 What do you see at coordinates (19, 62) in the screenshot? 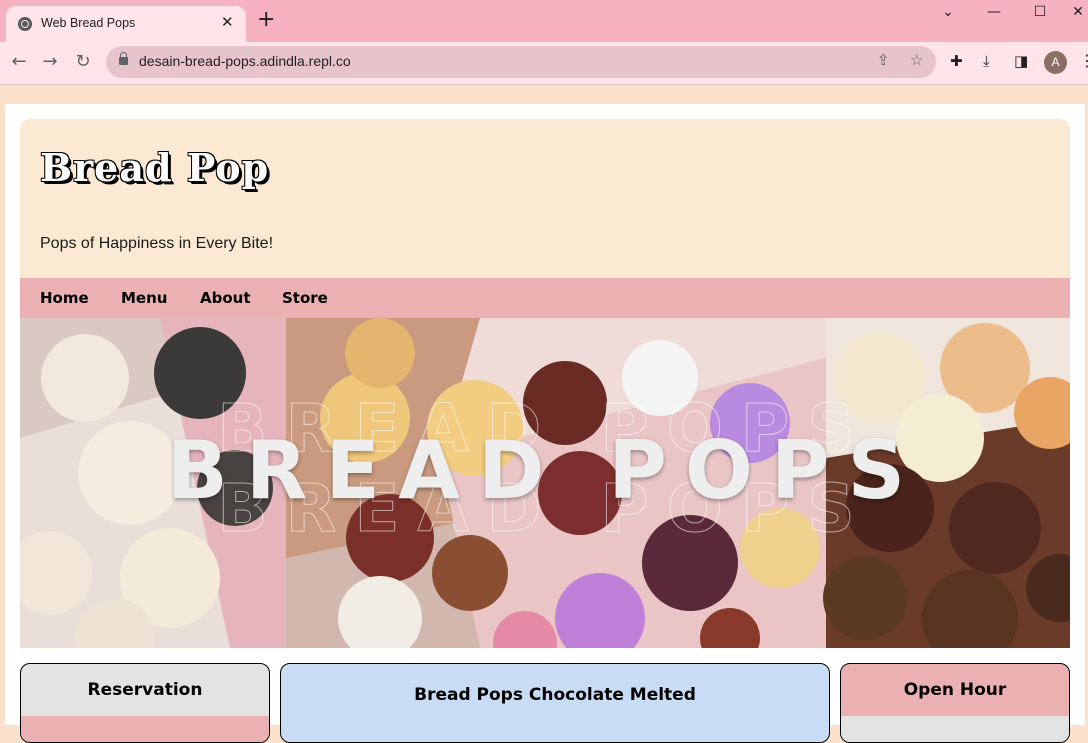
I see `back-arrow-icon: ←` at bounding box center [19, 62].